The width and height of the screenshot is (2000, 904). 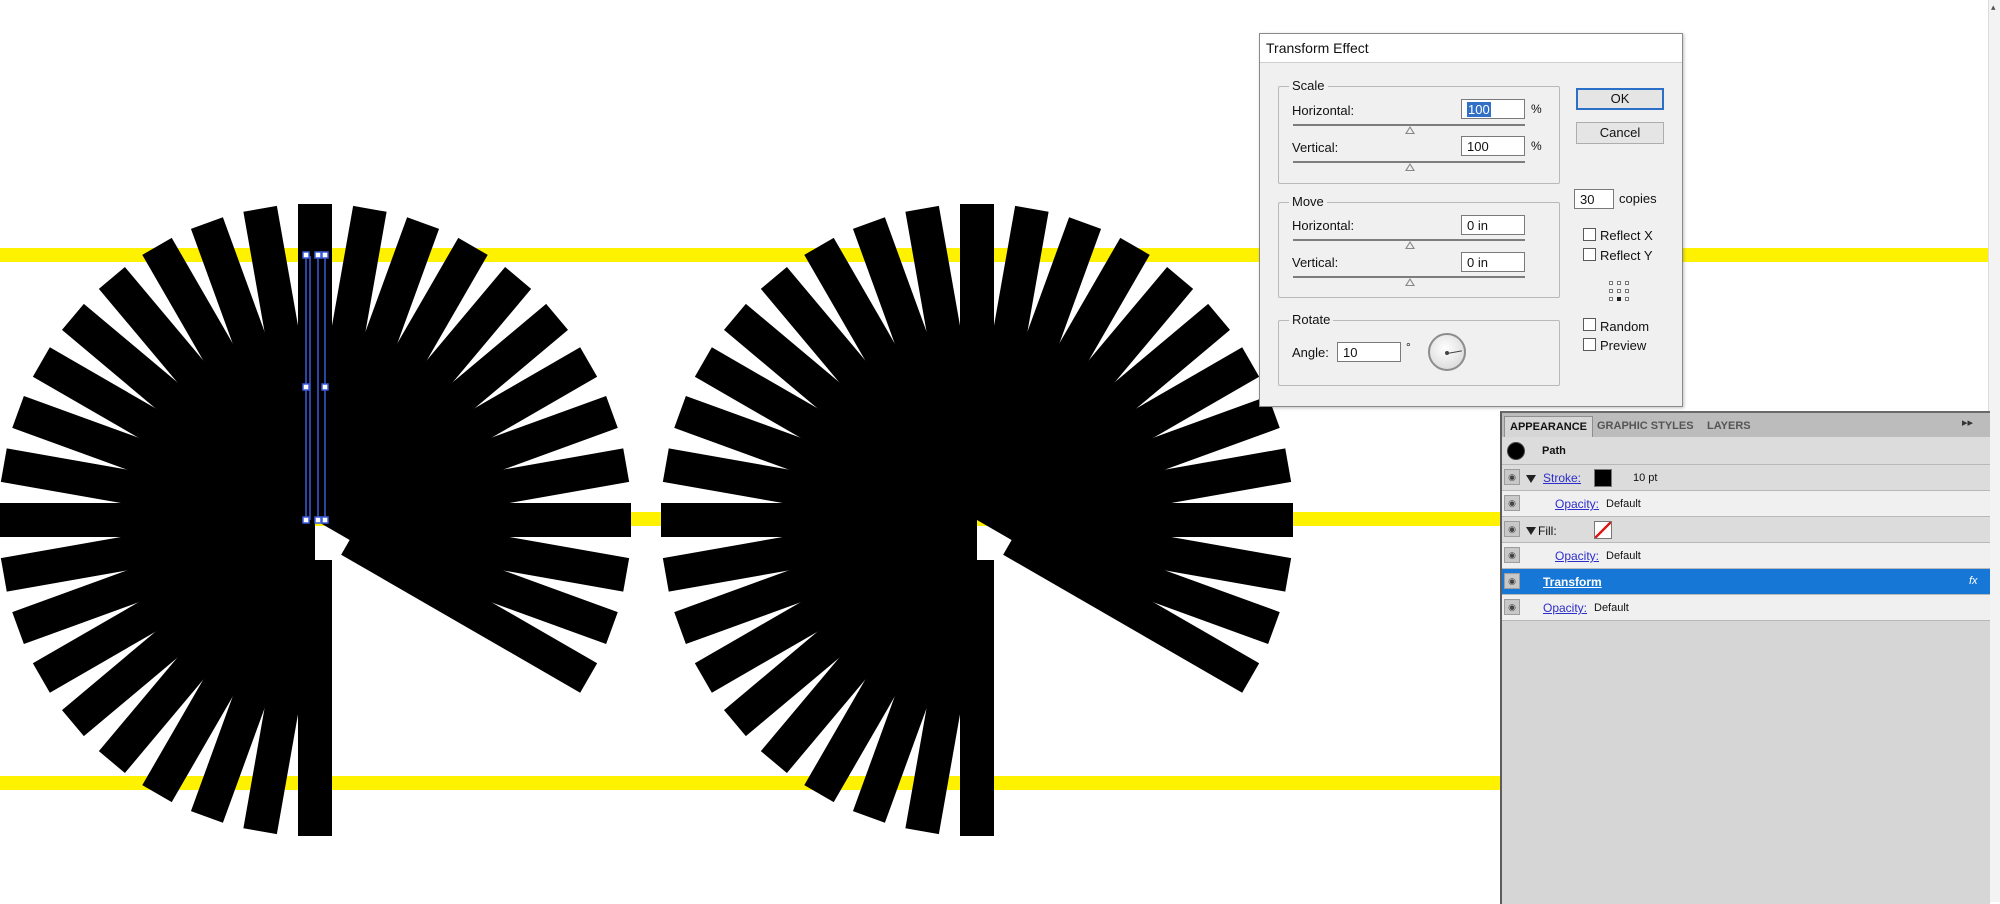 What do you see at coordinates (1620, 133) in the screenshot?
I see `cancel-button: Cancel` at bounding box center [1620, 133].